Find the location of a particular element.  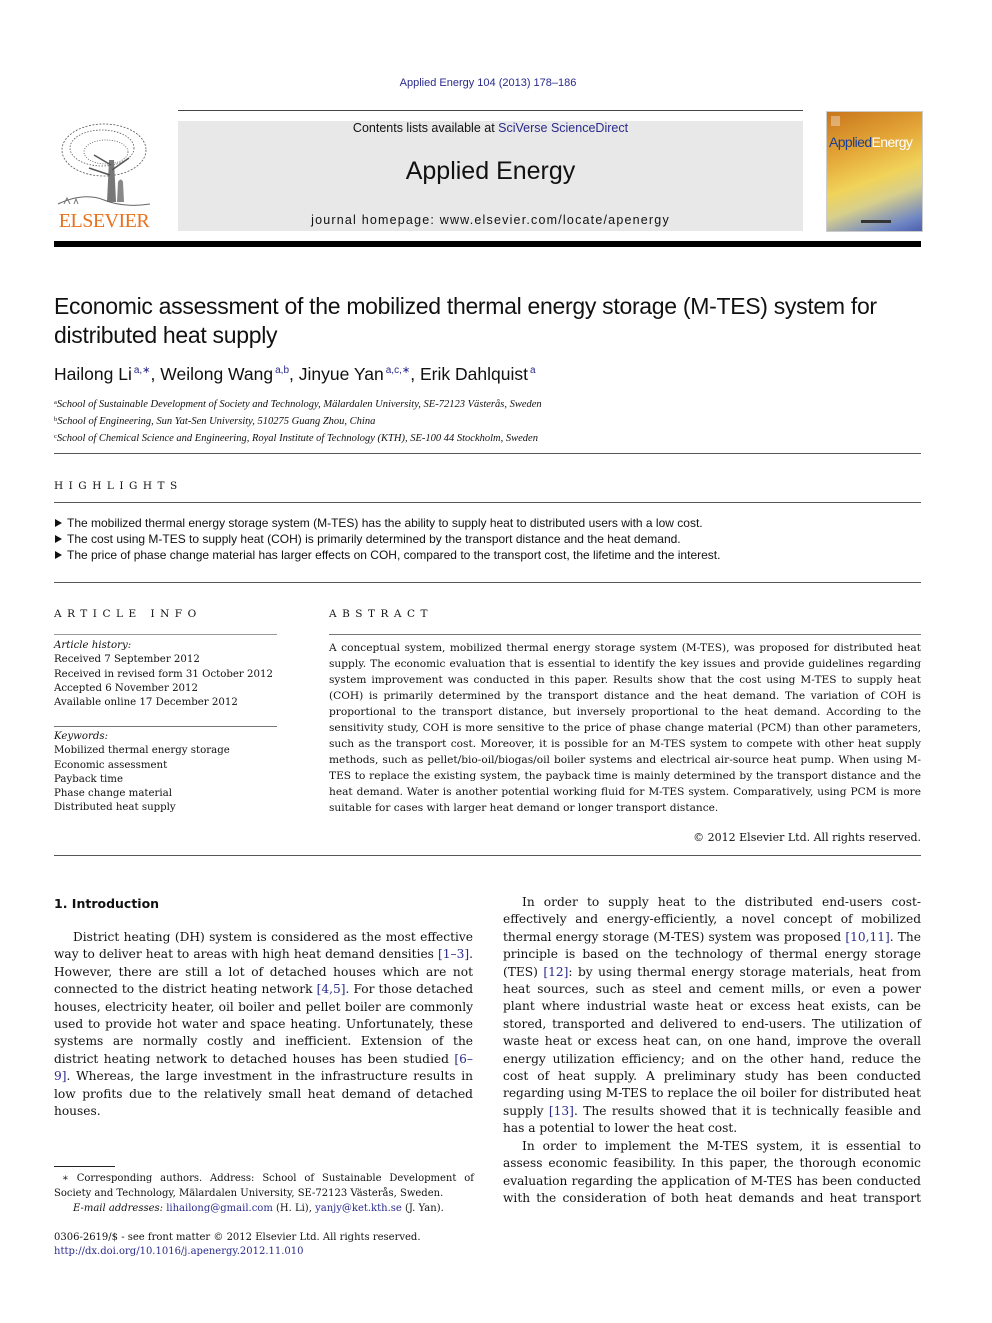

reference-link: [13] is located at coordinates (561, 1111).